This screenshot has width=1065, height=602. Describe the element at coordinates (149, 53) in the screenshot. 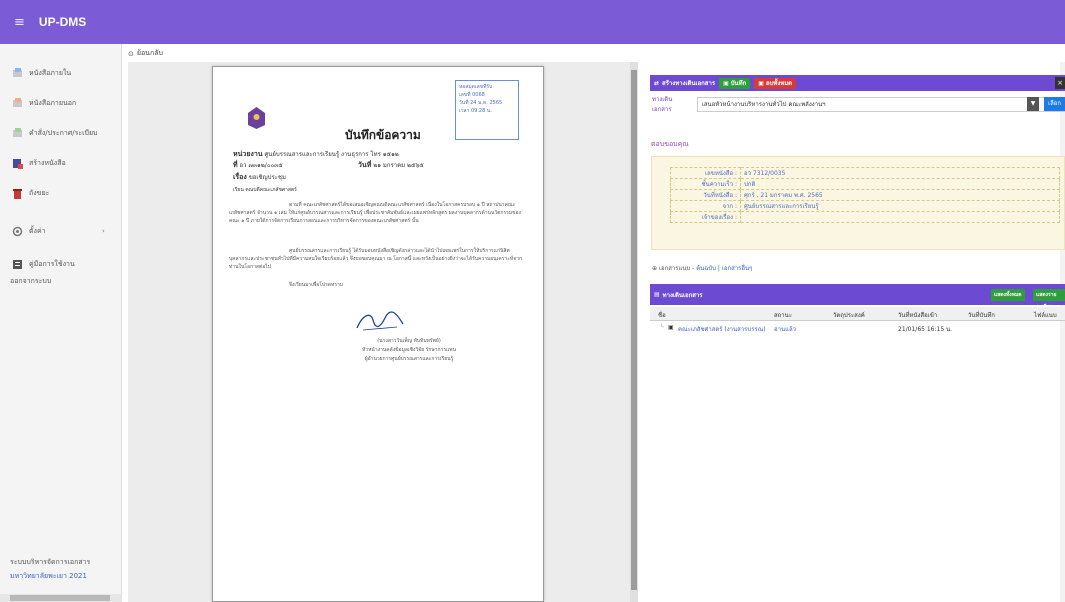

I see `back-label: ย้อนกลับ` at that location.